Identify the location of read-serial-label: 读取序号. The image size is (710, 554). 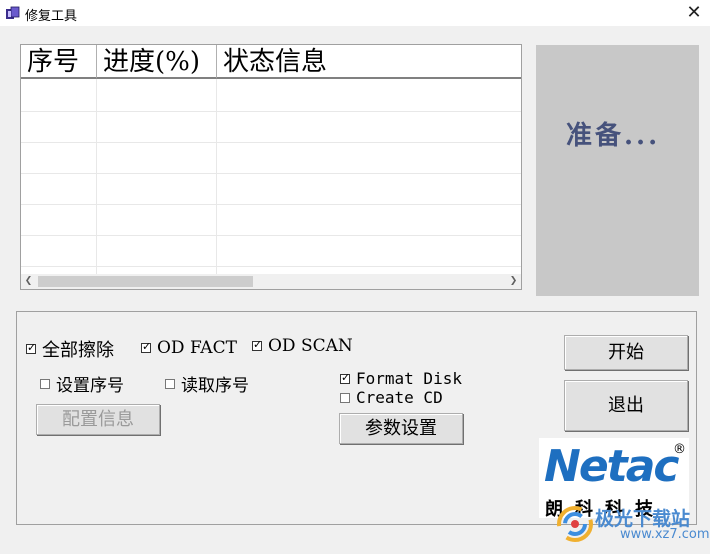
(215, 386).